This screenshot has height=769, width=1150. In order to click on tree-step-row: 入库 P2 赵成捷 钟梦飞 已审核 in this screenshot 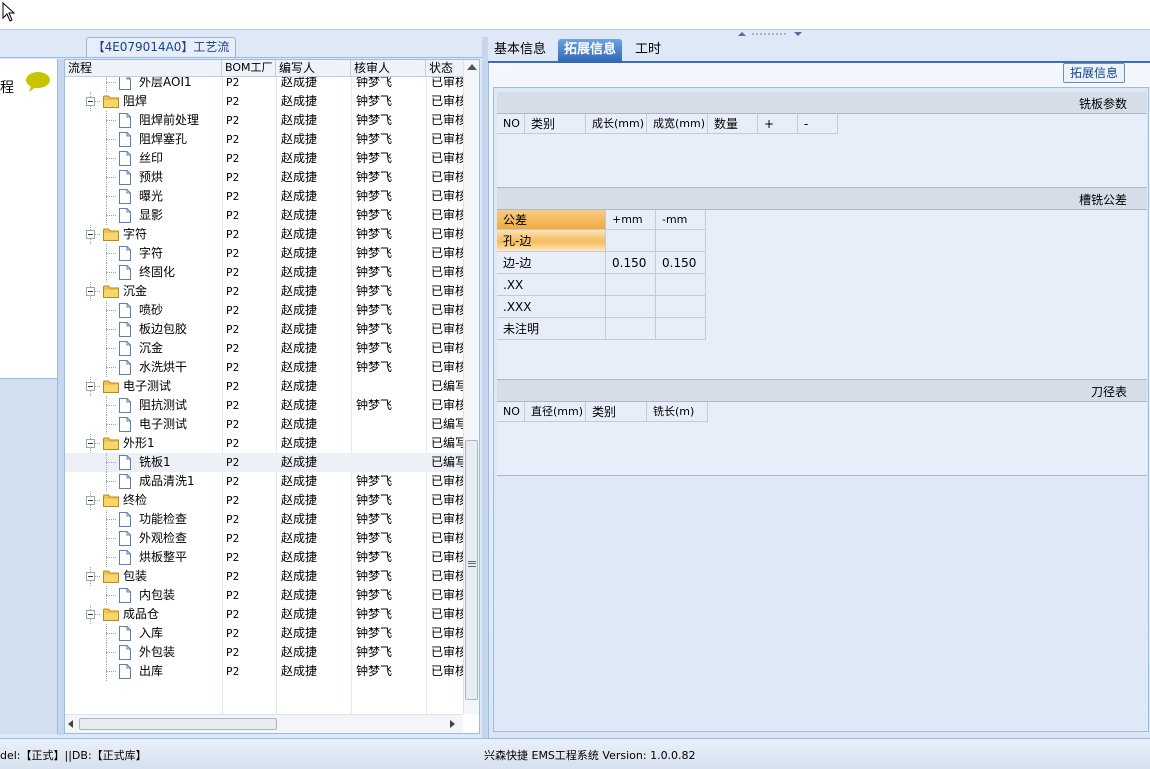, I will do `click(264, 633)`.